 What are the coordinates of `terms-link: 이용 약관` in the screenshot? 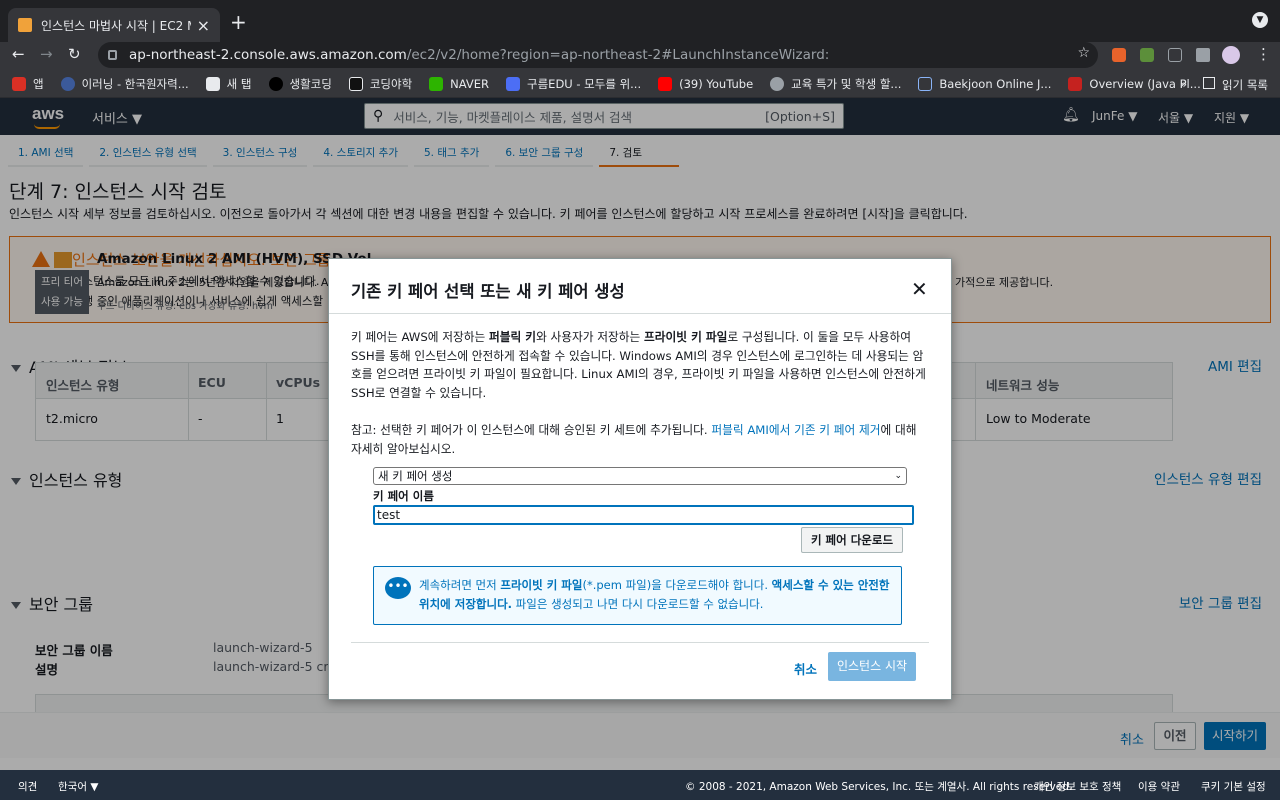 It's located at (1159, 786).